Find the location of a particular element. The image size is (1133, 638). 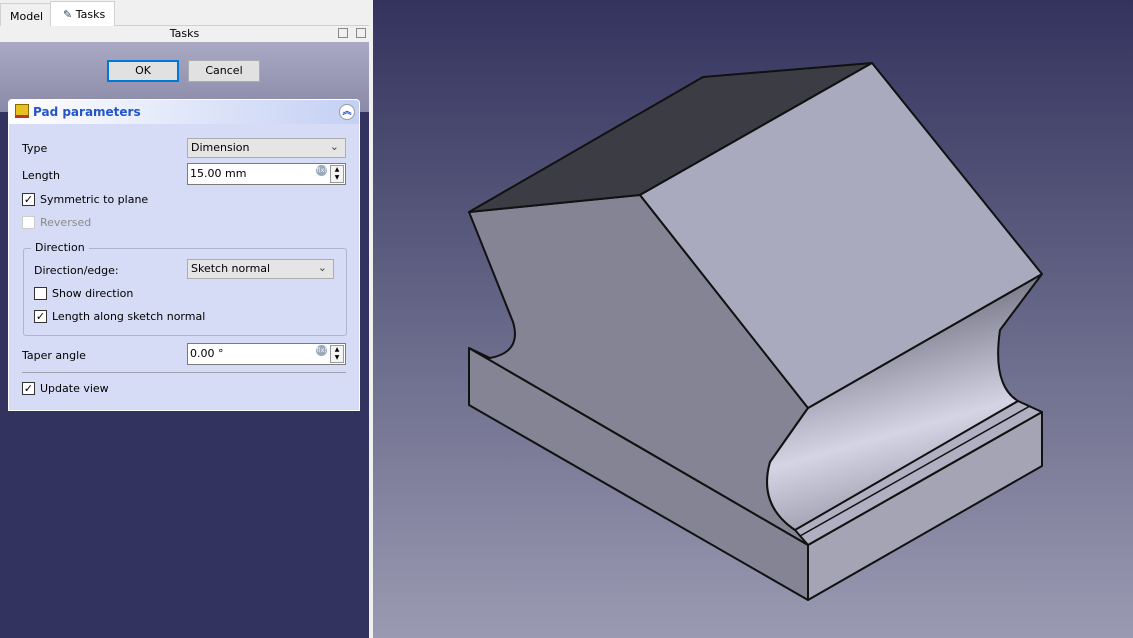

tab-tasks: ✎ Tasks is located at coordinates (83, 14).